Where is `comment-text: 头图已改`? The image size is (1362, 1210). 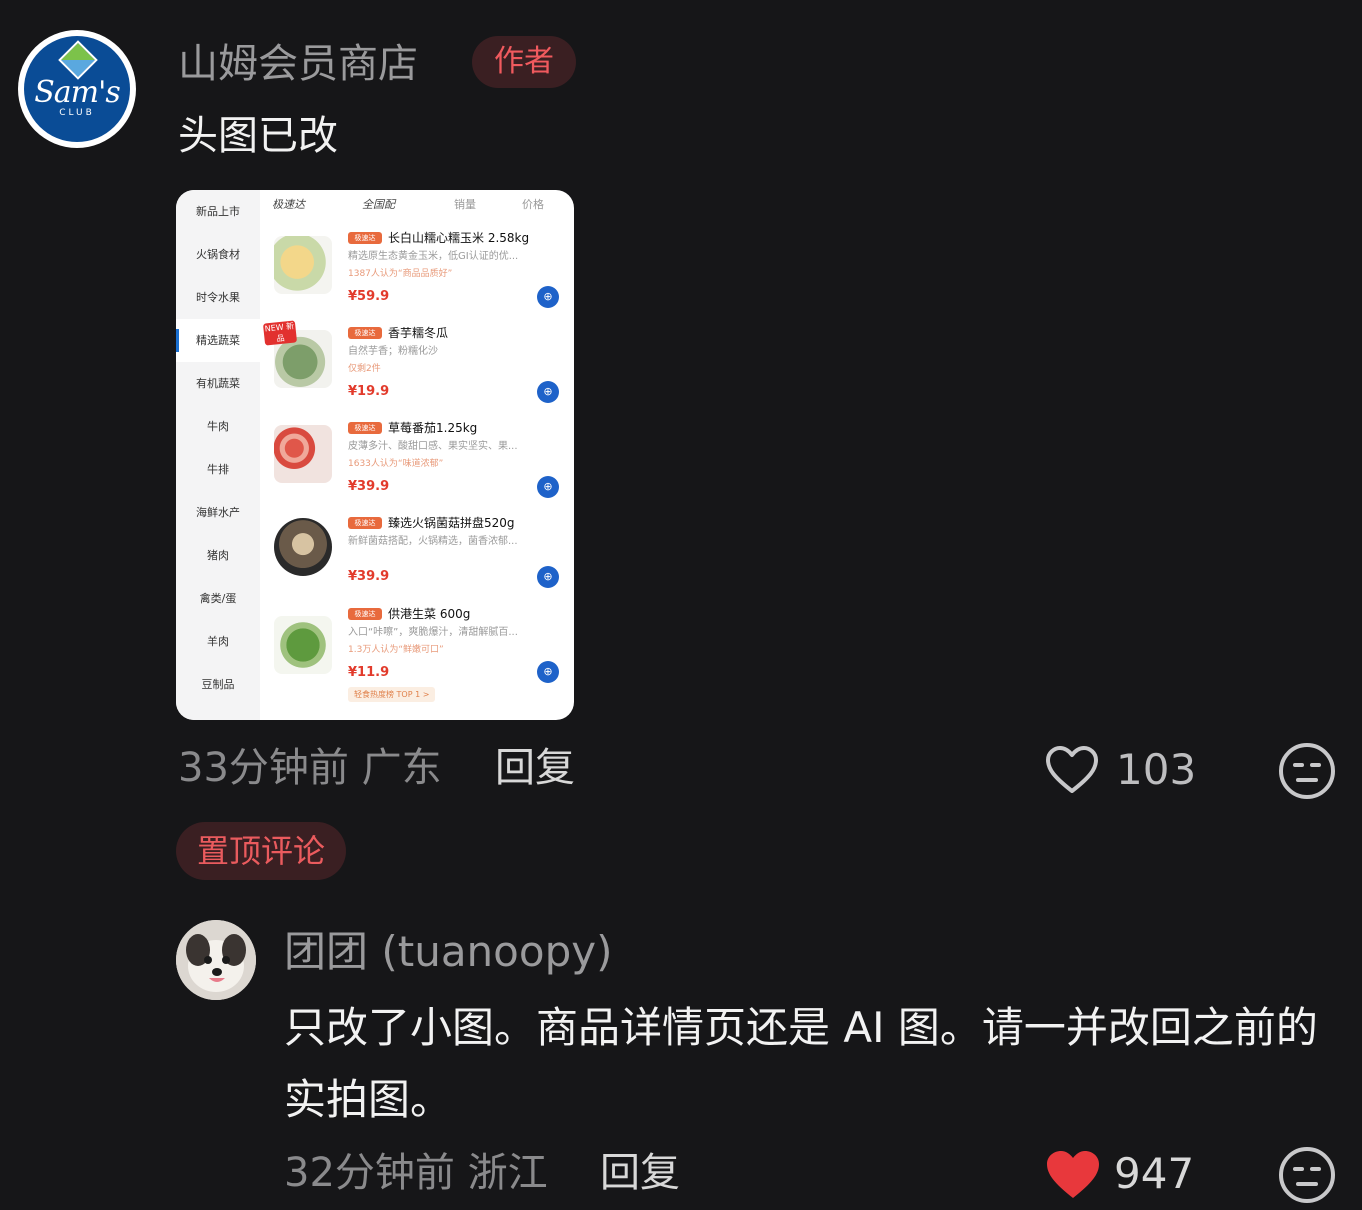 comment-text: 头图已改 is located at coordinates (258, 136).